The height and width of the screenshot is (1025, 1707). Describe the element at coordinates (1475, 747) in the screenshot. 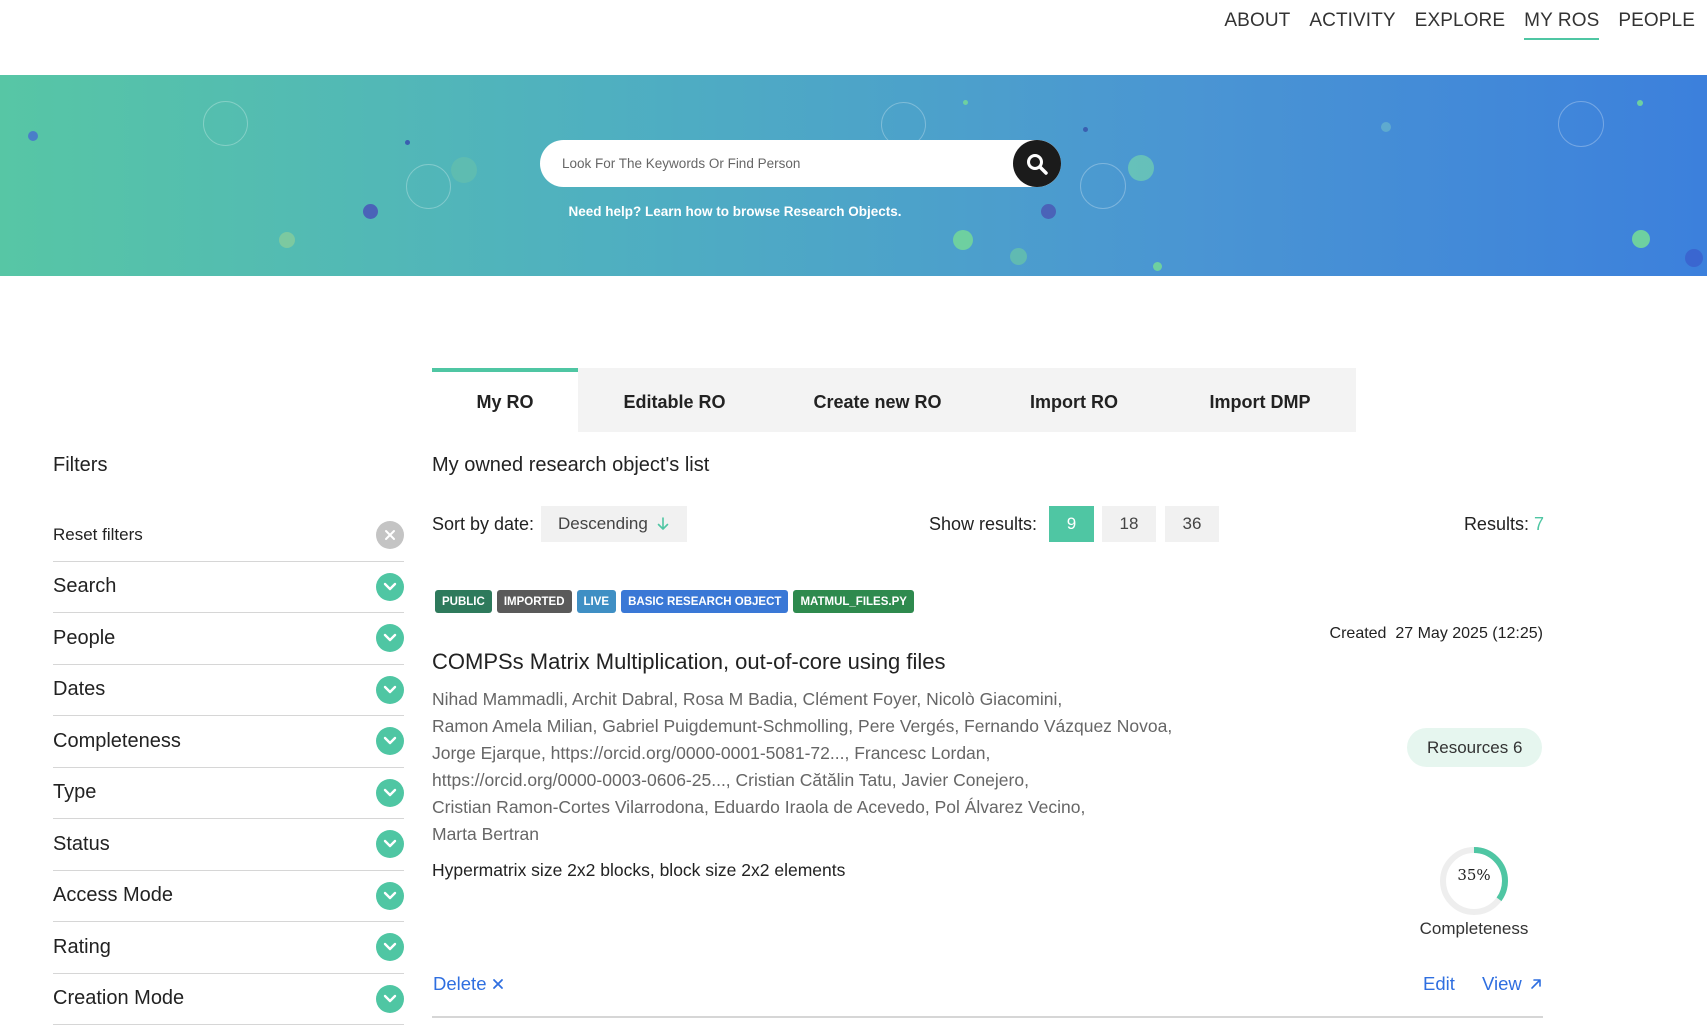

I see `resources-badge: Resources 6` at that location.